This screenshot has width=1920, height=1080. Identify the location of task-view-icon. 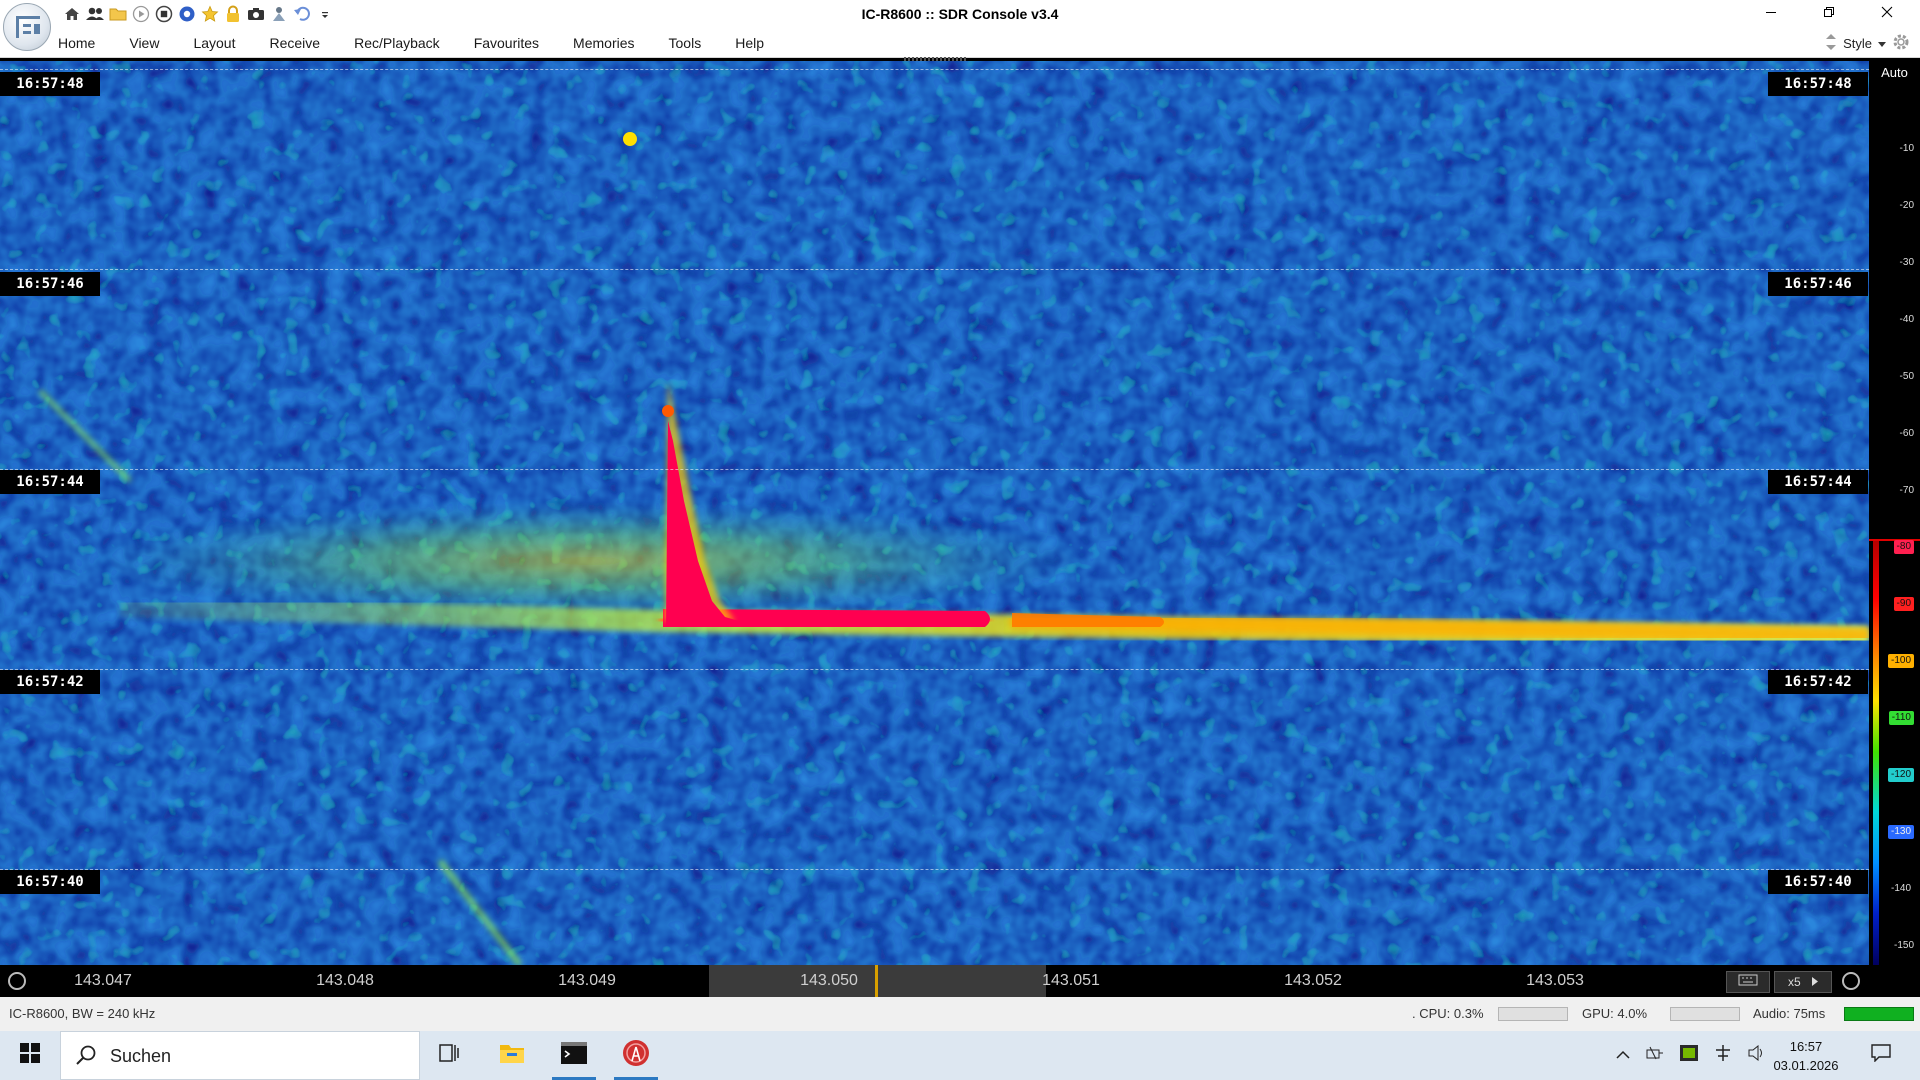
(450, 1055).